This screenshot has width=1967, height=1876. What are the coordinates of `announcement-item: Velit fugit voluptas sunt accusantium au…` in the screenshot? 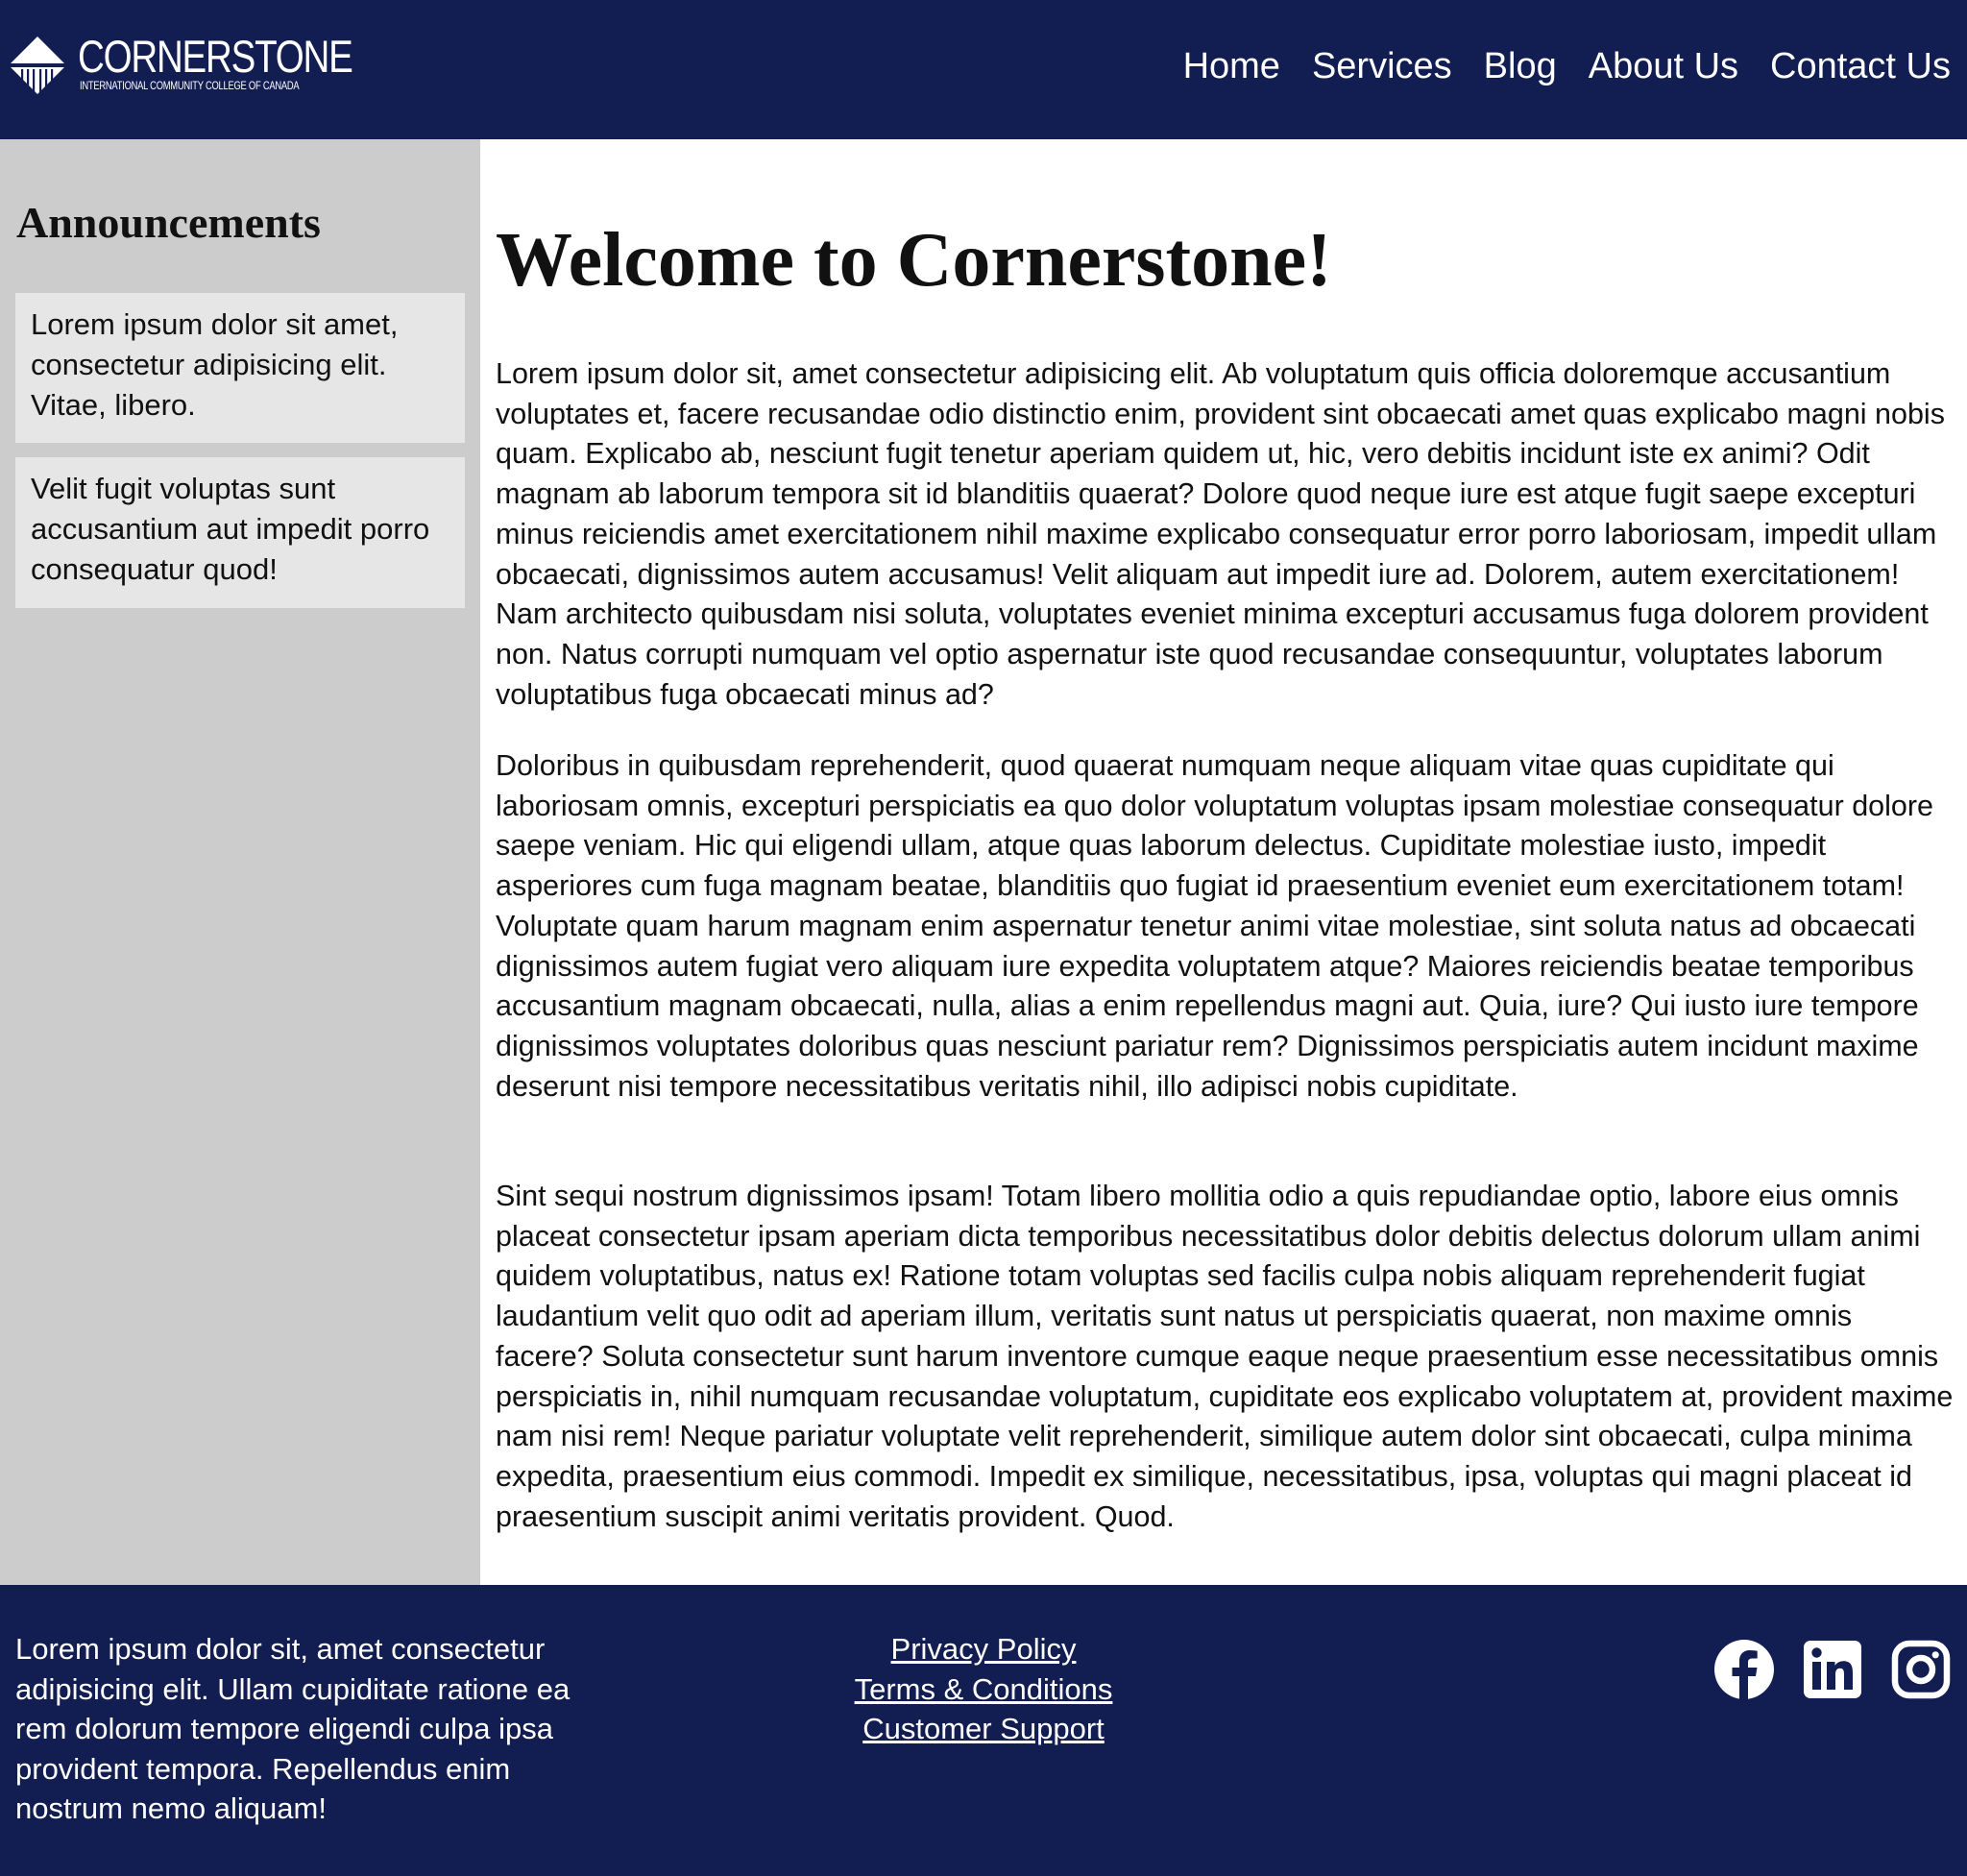 It's located at (240, 532).